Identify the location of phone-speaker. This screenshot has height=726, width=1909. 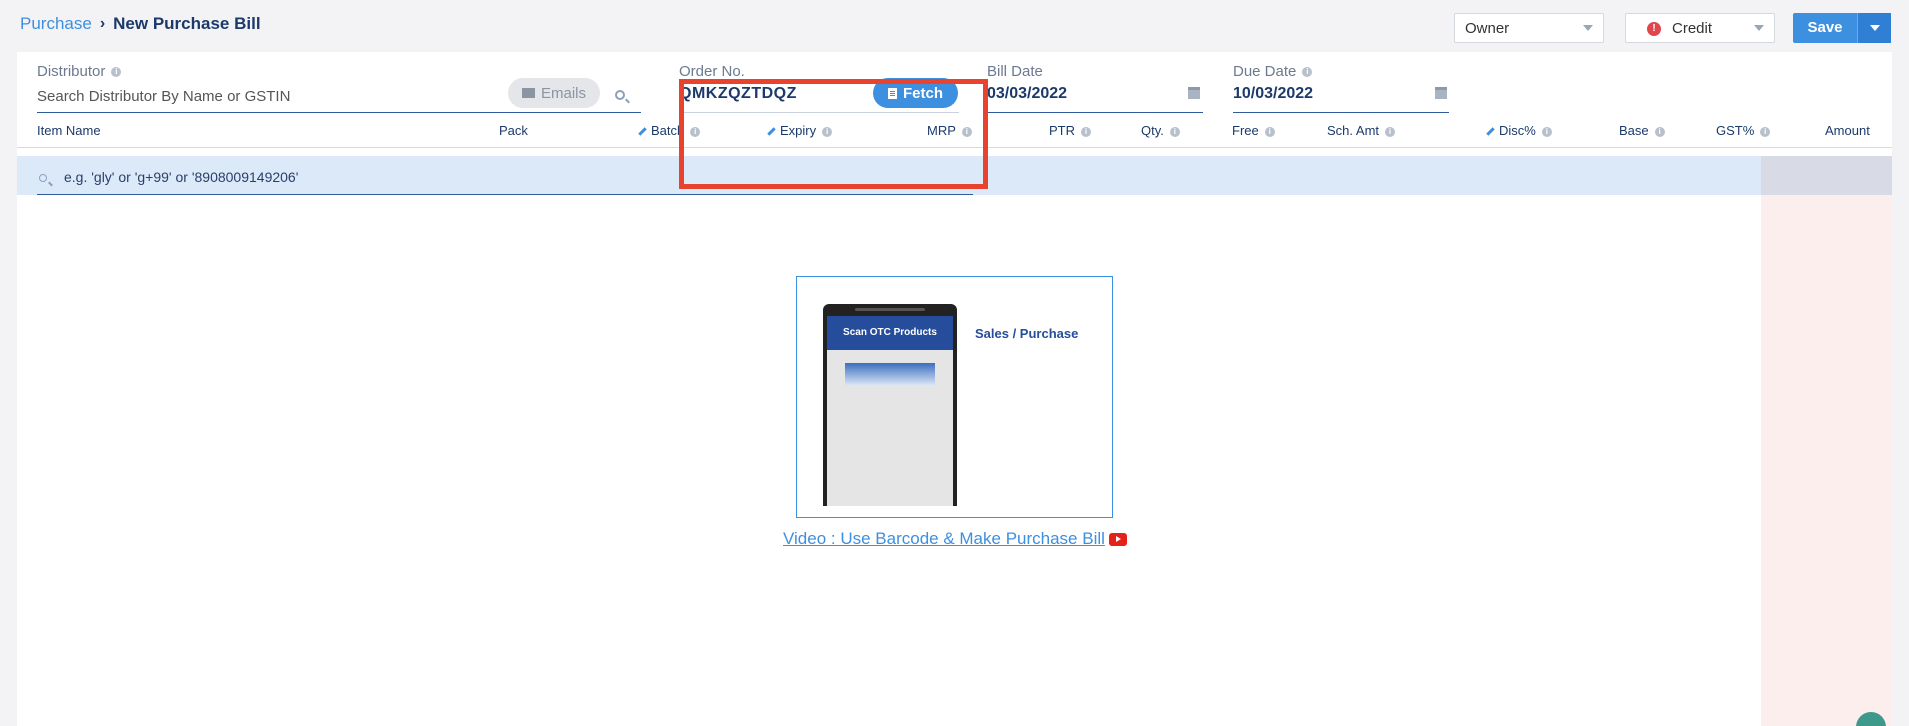
(890, 309).